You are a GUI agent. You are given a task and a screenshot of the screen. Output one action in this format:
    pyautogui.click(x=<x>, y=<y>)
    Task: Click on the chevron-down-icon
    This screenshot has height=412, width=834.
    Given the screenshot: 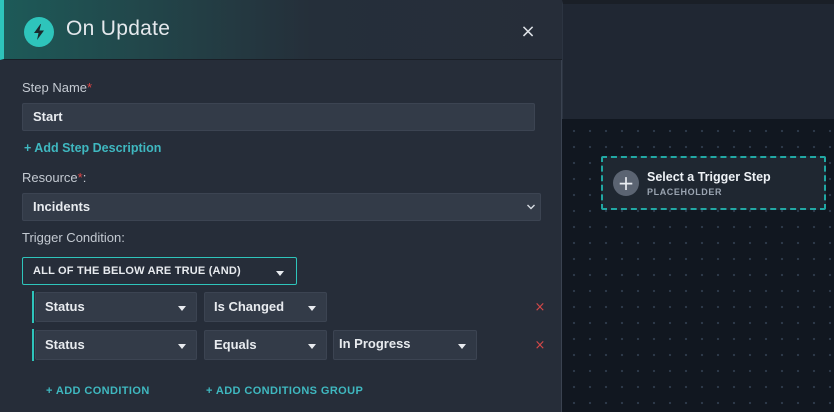 What is the action you would take?
    pyautogui.click(x=531, y=212)
    